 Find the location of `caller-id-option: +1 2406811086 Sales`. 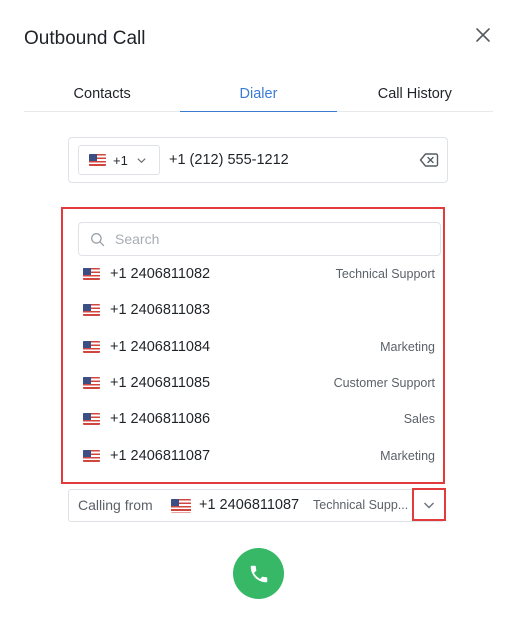

caller-id-option: +1 2406811086 Sales is located at coordinates (259, 419).